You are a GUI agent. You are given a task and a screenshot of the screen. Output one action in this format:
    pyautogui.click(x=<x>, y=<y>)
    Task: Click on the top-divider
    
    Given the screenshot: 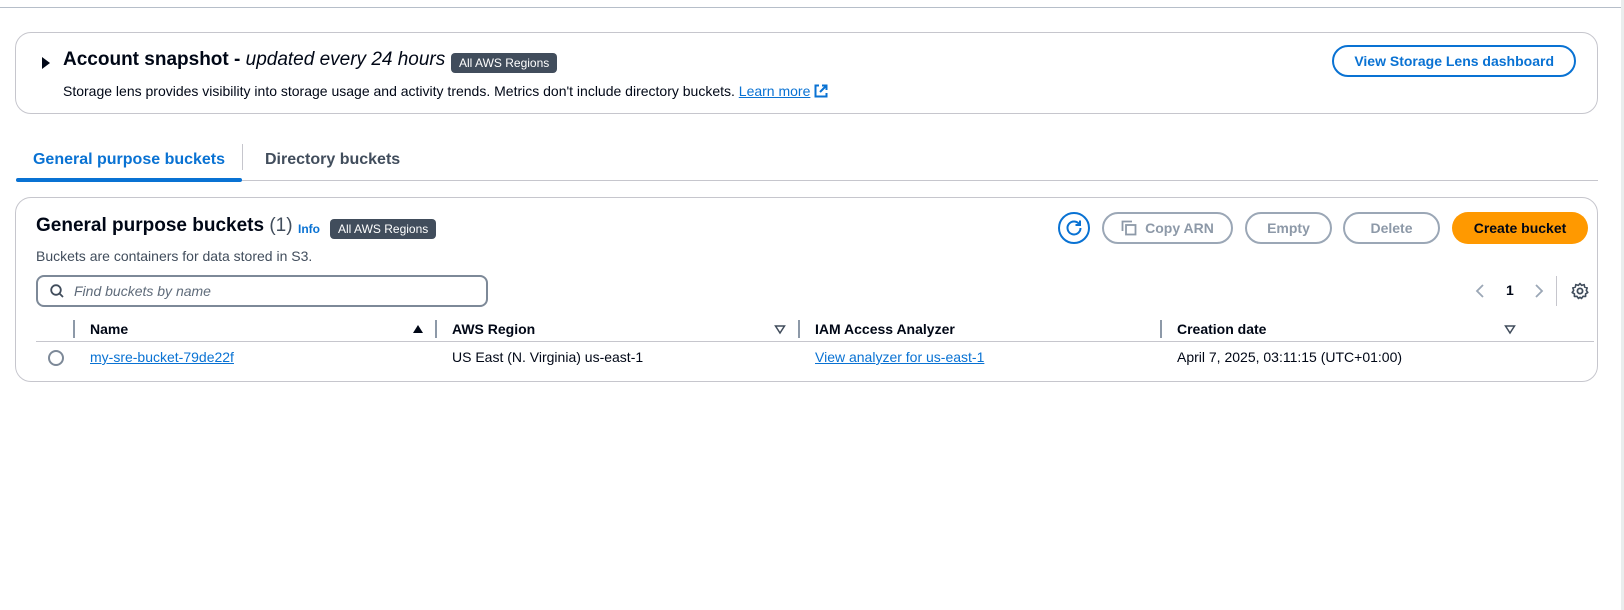 What is the action you would take?
    pyautogui.click(x=812, y=7)
    